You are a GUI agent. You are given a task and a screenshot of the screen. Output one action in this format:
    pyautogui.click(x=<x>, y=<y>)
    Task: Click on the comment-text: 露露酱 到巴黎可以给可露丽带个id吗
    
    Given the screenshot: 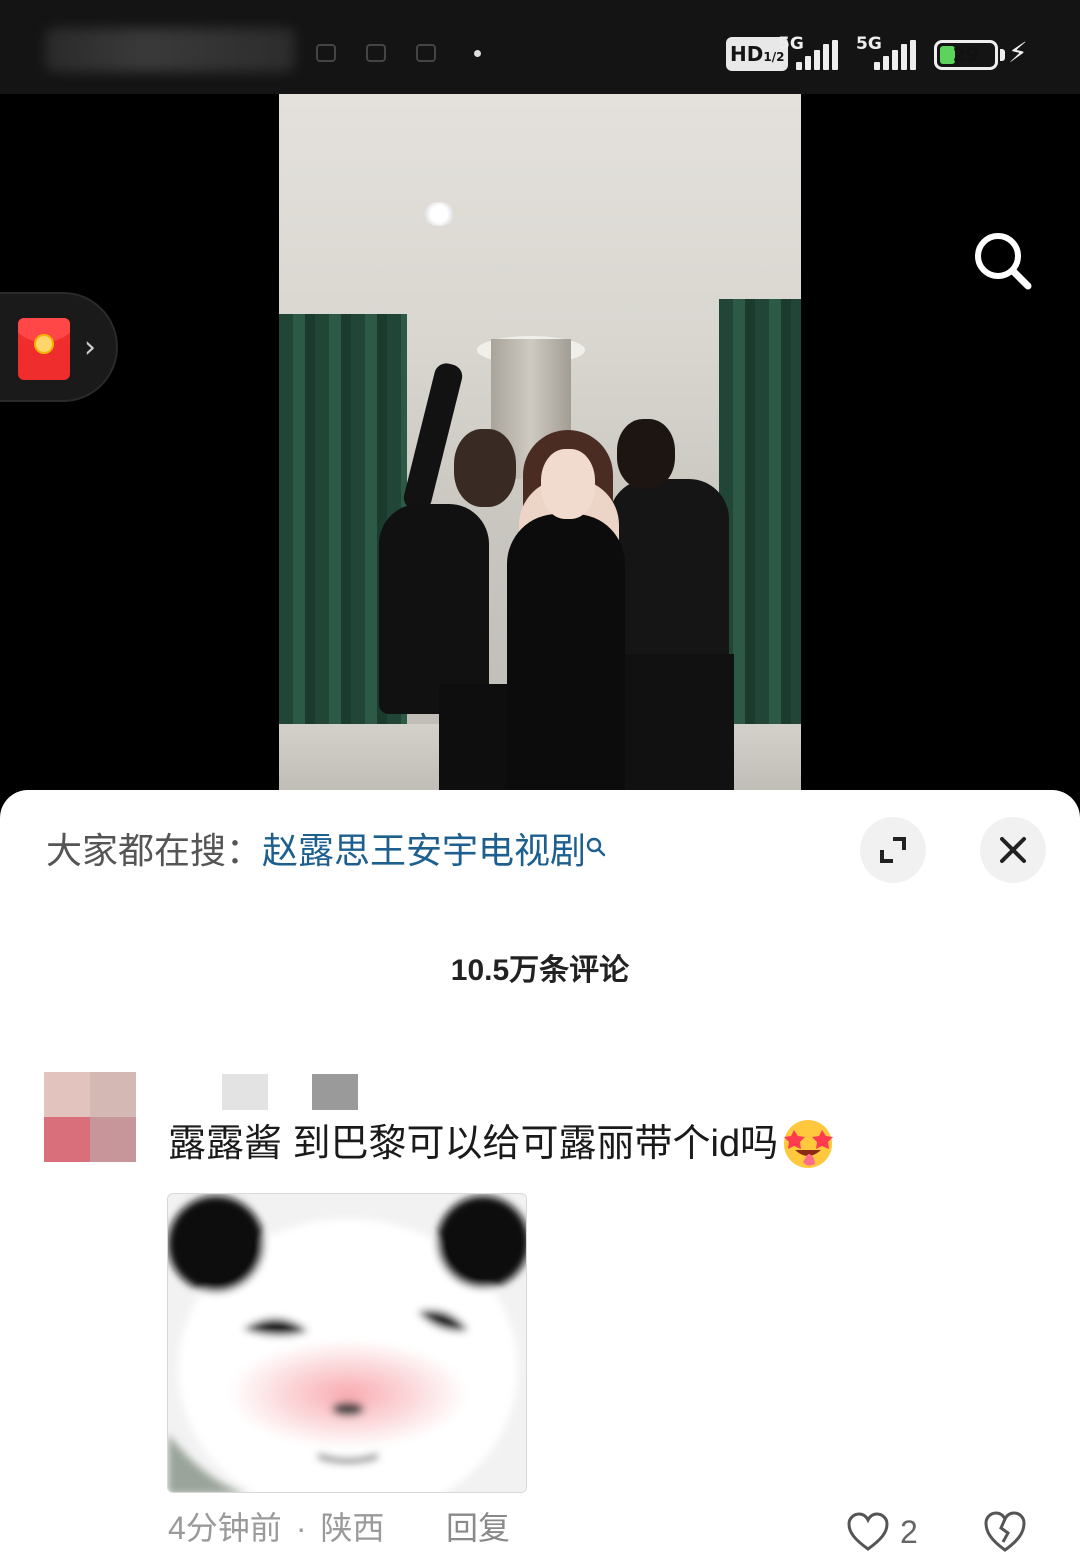 What is the action you would take?
    pyautogui.click(x=502, y=1146)
    